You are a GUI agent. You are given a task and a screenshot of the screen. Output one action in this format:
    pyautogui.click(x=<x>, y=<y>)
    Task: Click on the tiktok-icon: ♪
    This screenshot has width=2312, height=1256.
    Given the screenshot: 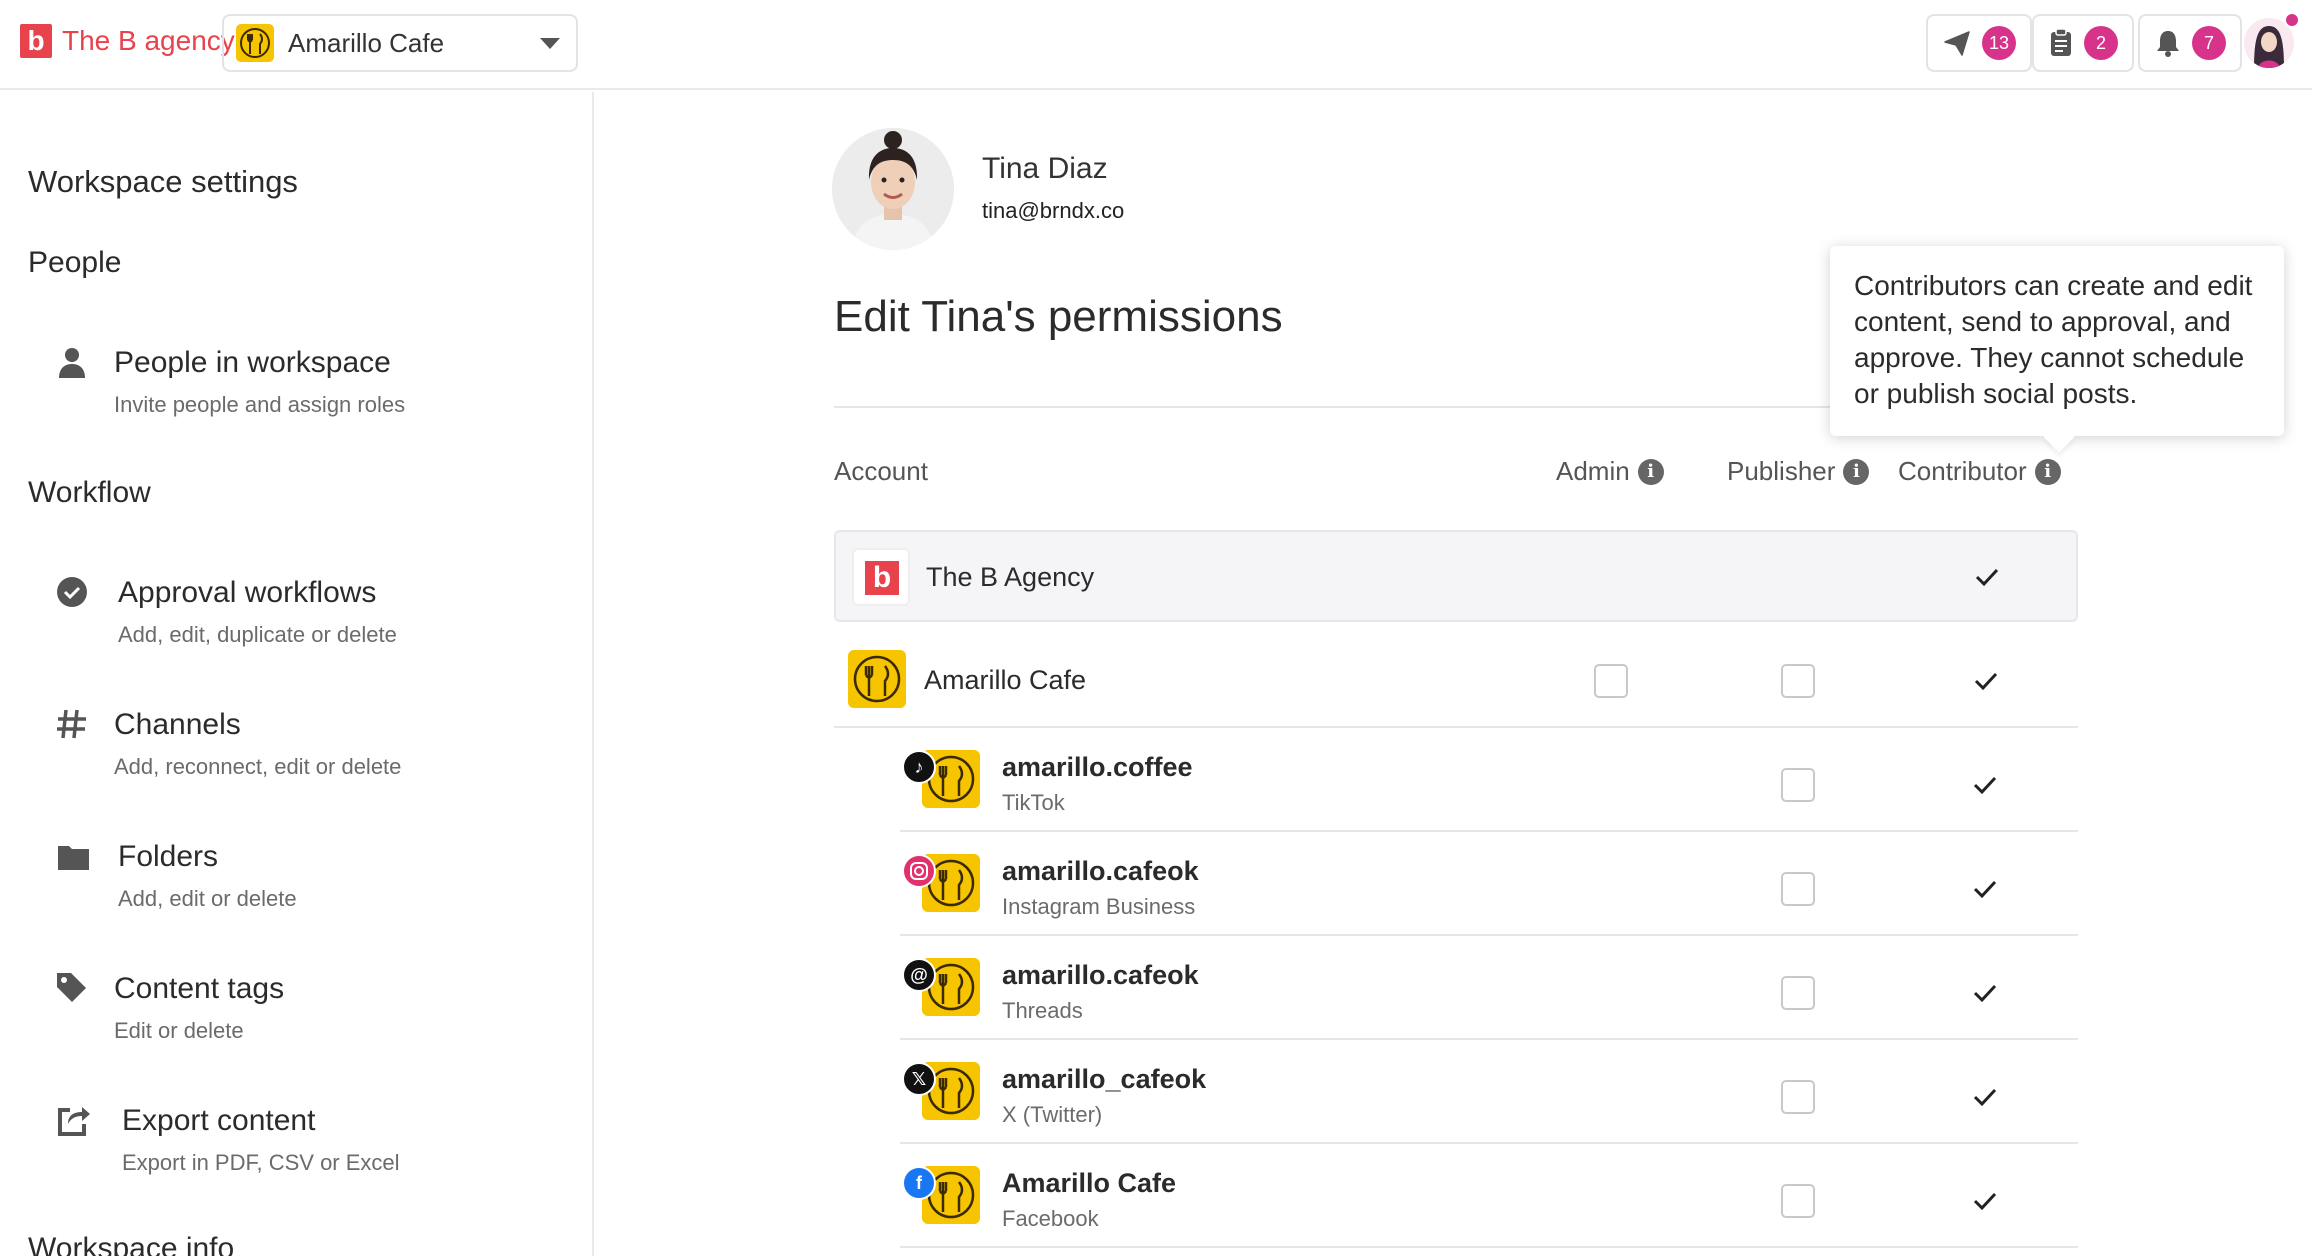 What is the action you would take?
    pyautogui.click(x=919, y=767)
    